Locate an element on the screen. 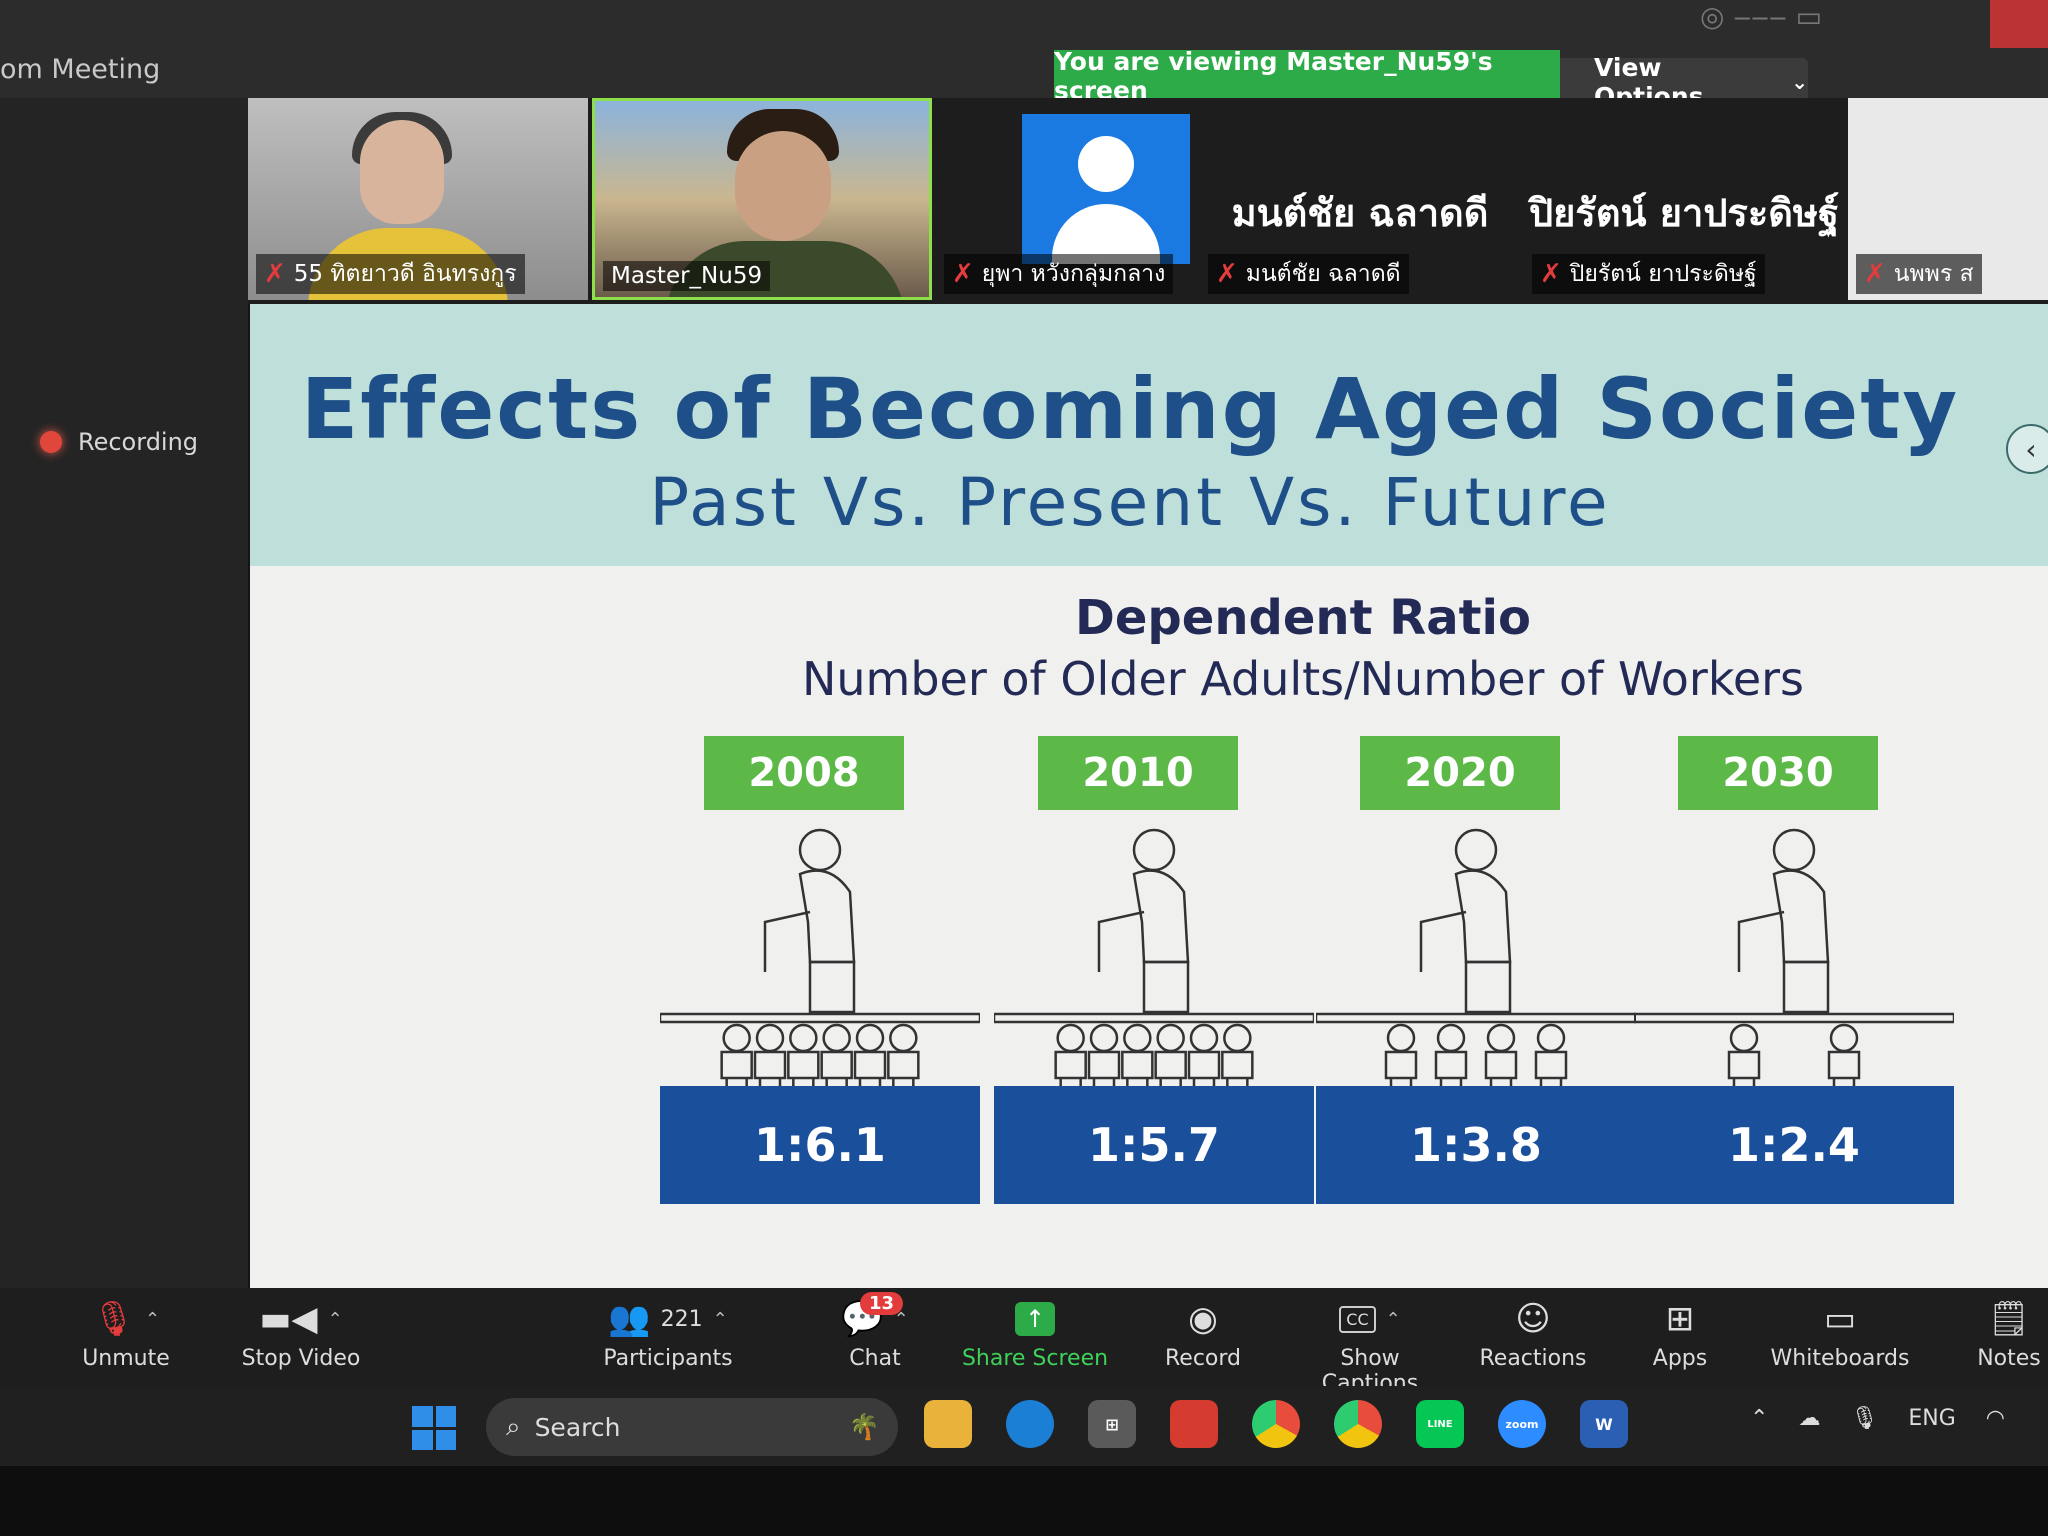 The image size is (2048, 1536). slide-title: Effects of Becoming Aged Society is located at coordinates (1130, 409).